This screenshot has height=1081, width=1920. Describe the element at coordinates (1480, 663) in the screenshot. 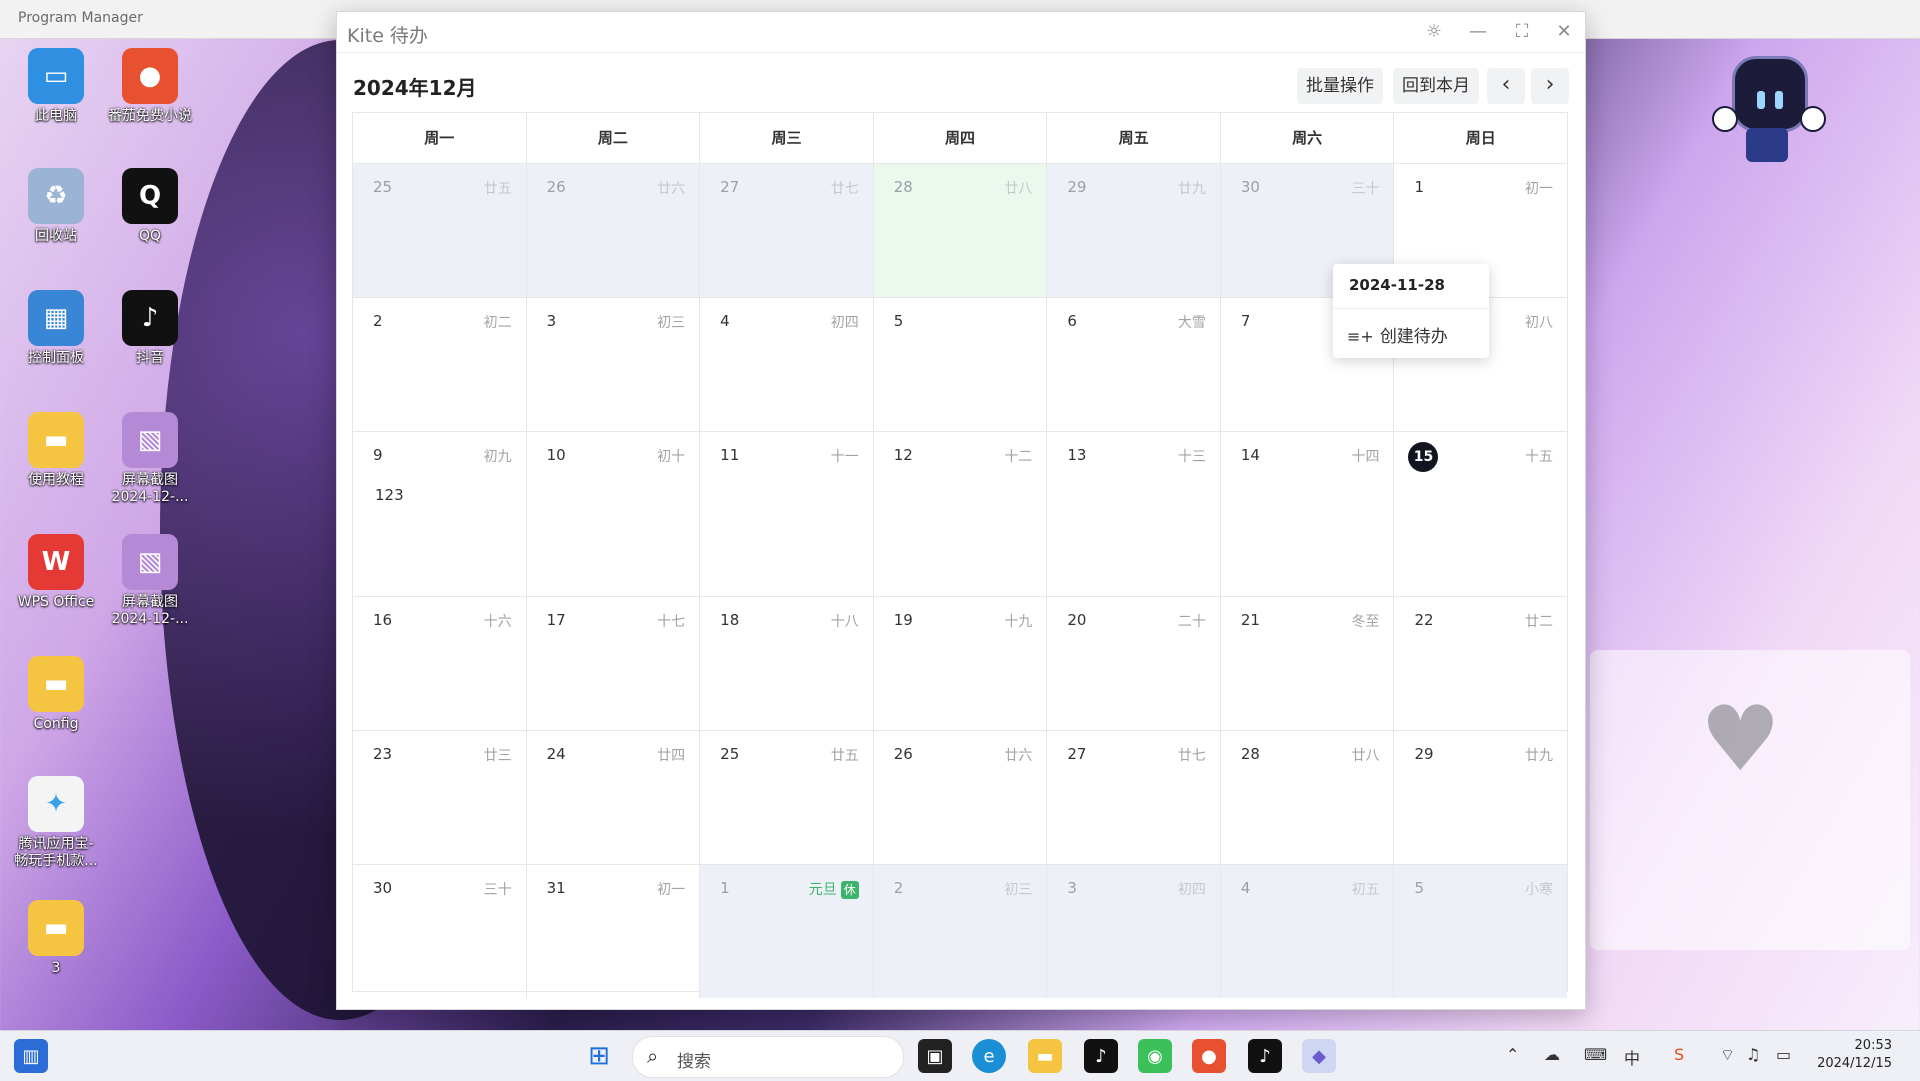

I see `calendar-day-cell: 22 廿二` at that location.